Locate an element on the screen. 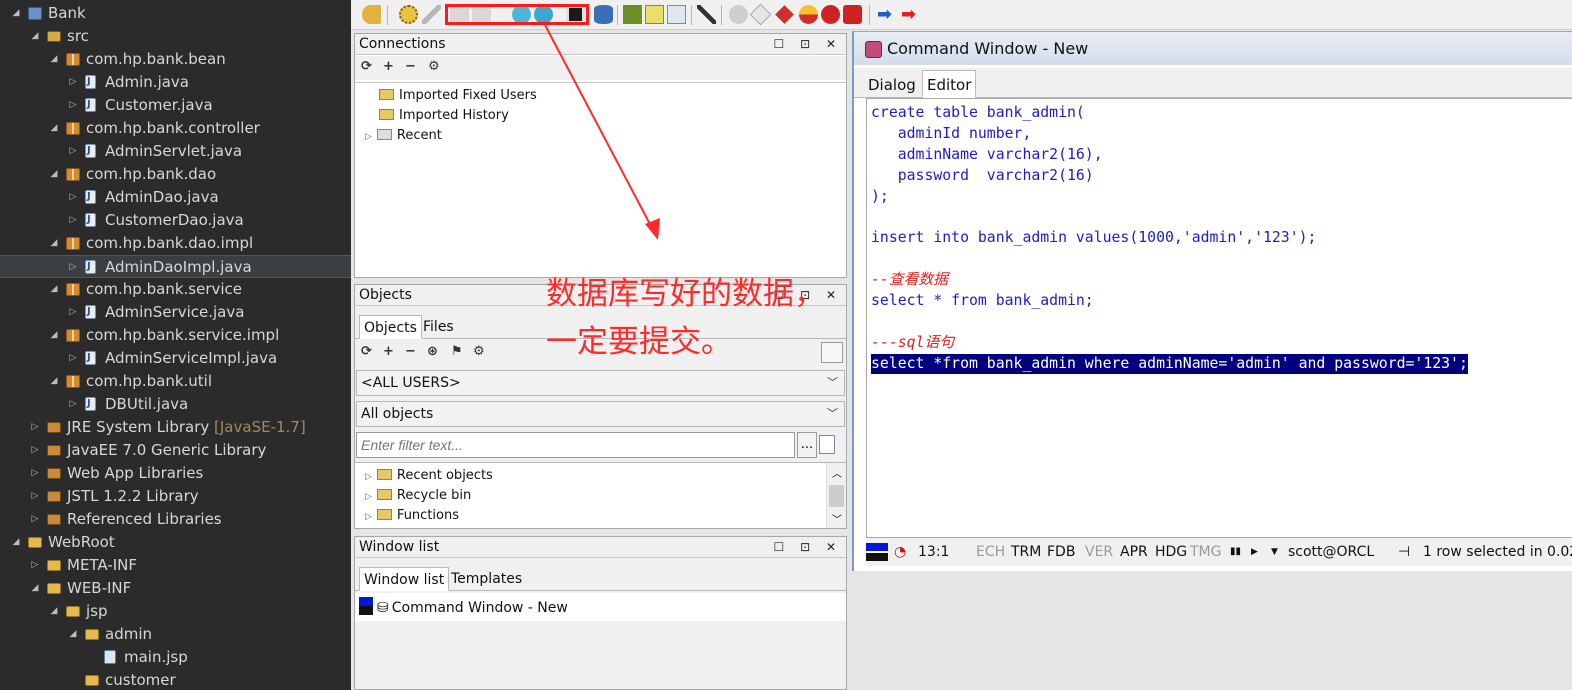 This screenshot has width=1572, height=690. objects-item: ▷ Recycle bin is located at coordinates (418, 496).